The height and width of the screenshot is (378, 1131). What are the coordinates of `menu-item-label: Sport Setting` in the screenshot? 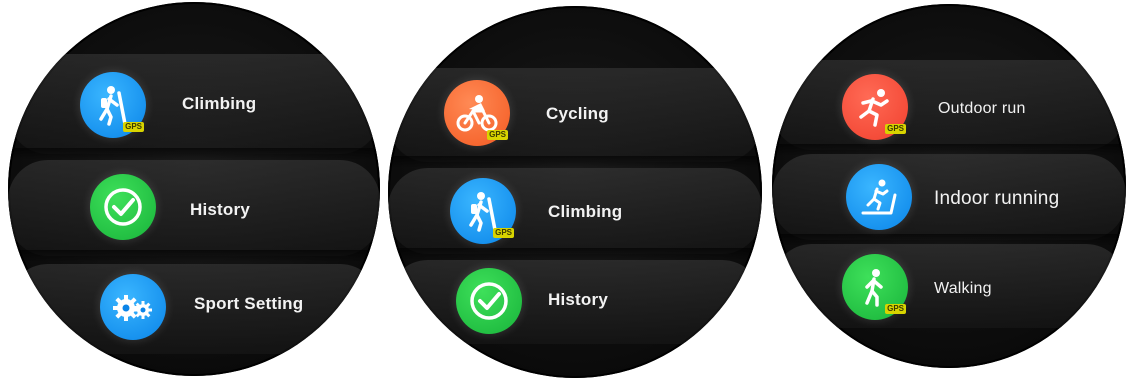 It's located at (249, 303).